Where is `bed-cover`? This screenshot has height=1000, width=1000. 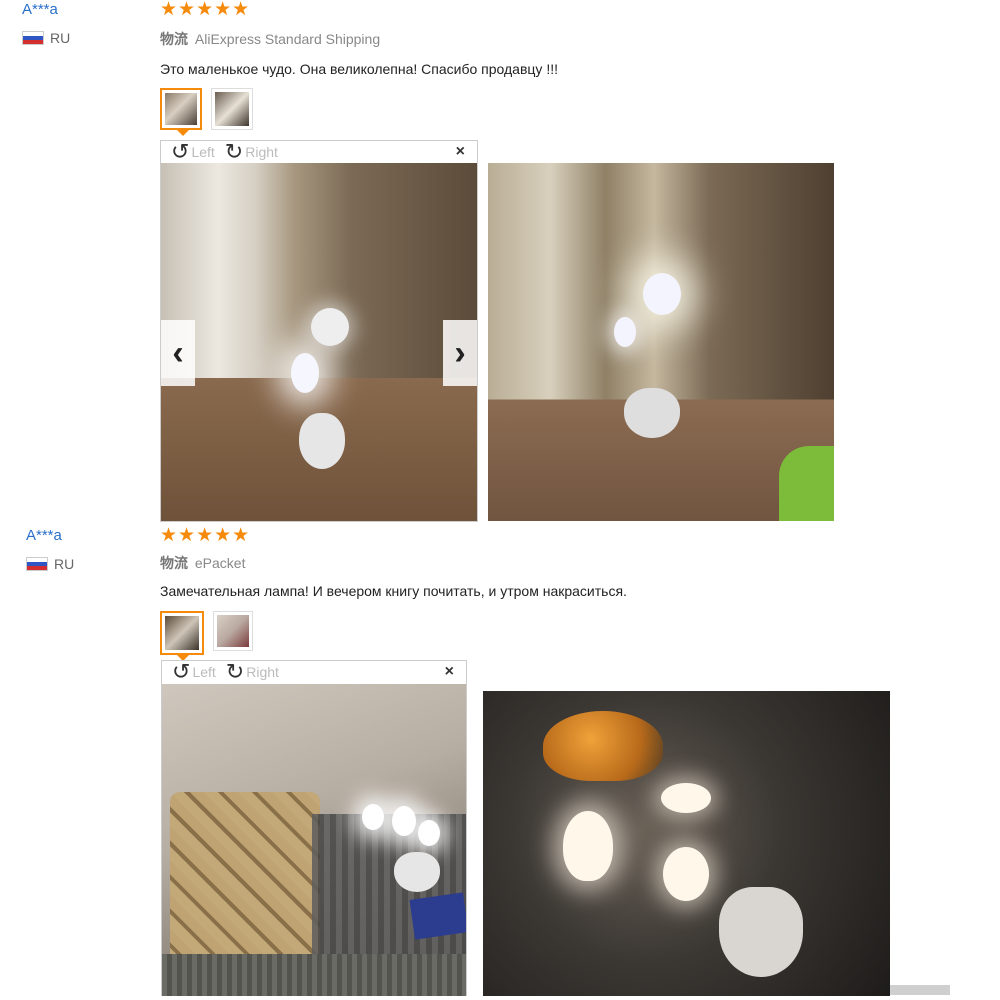
bed-cover is located at coordinates (314, 975).